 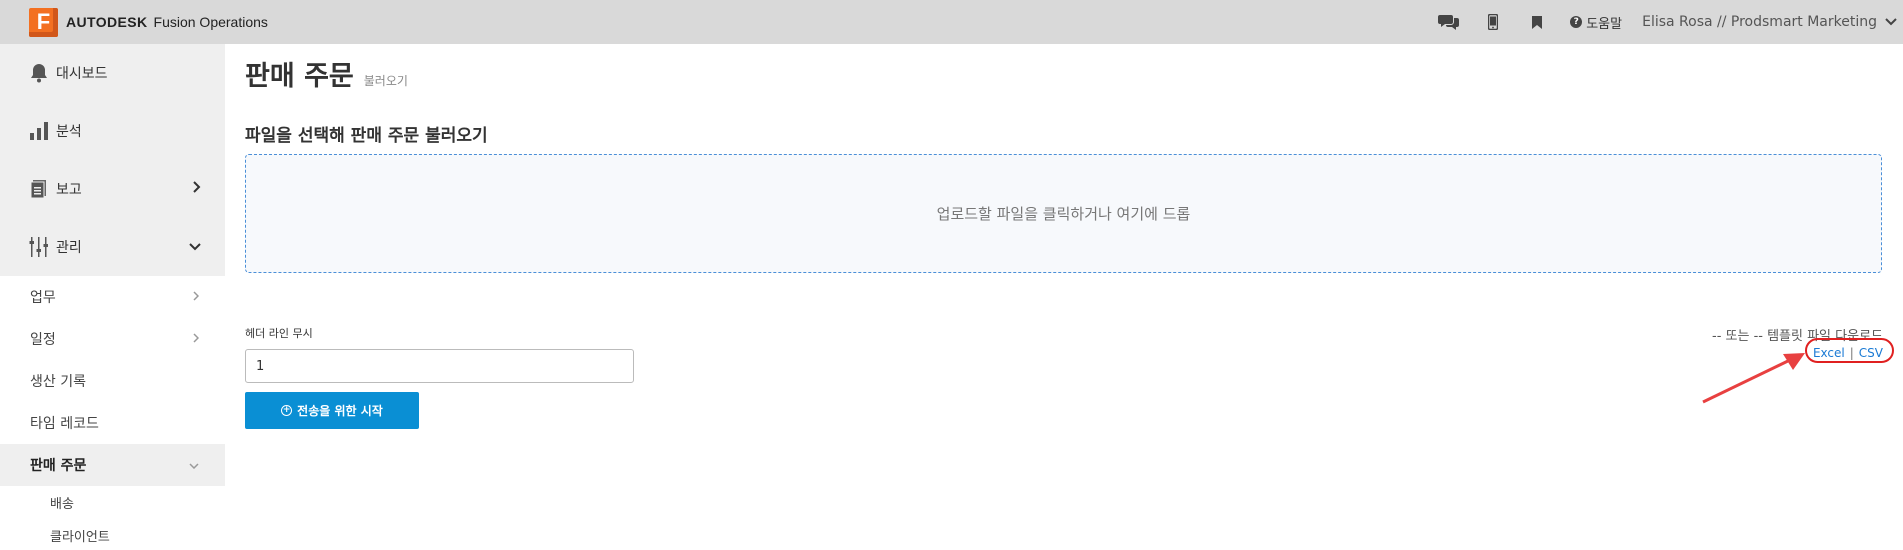 What do you see at coordinates (439, 366) in the screenshot?
I see `header-lines-input` at bounding box center [439, 366].